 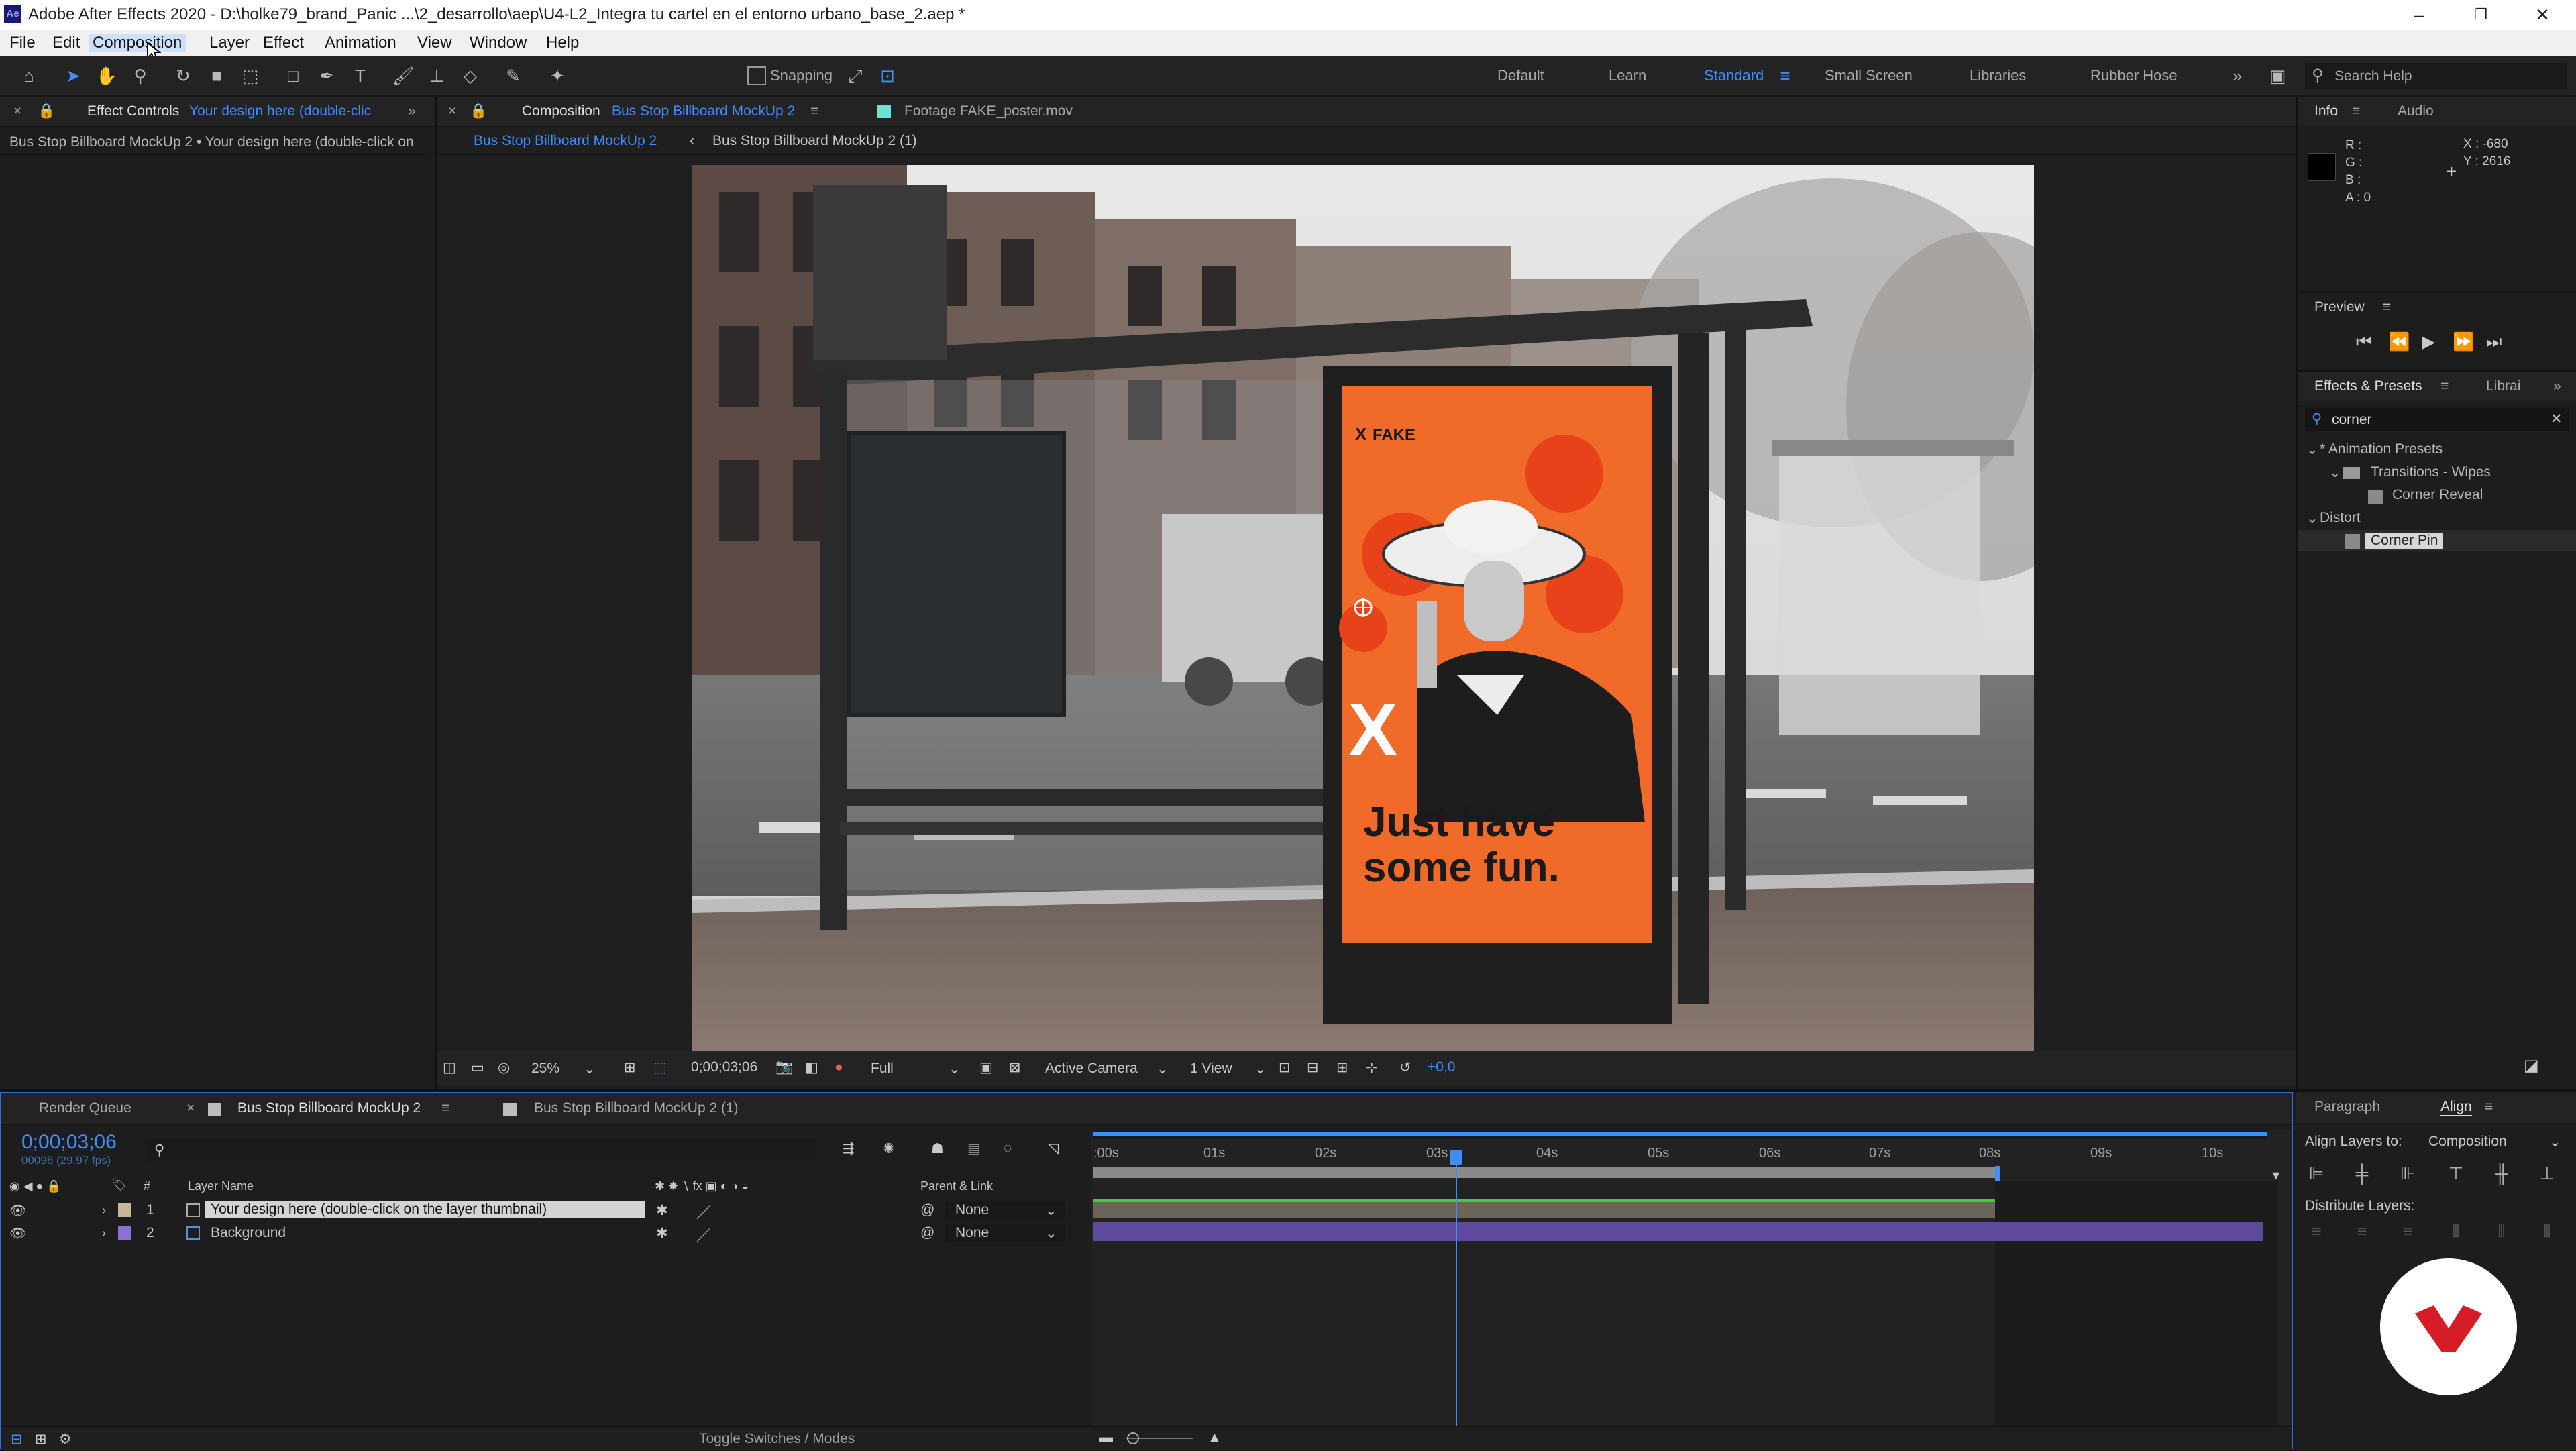 I want to click on visibility-eye-icon: 👁, so click(x=17, y=1233).